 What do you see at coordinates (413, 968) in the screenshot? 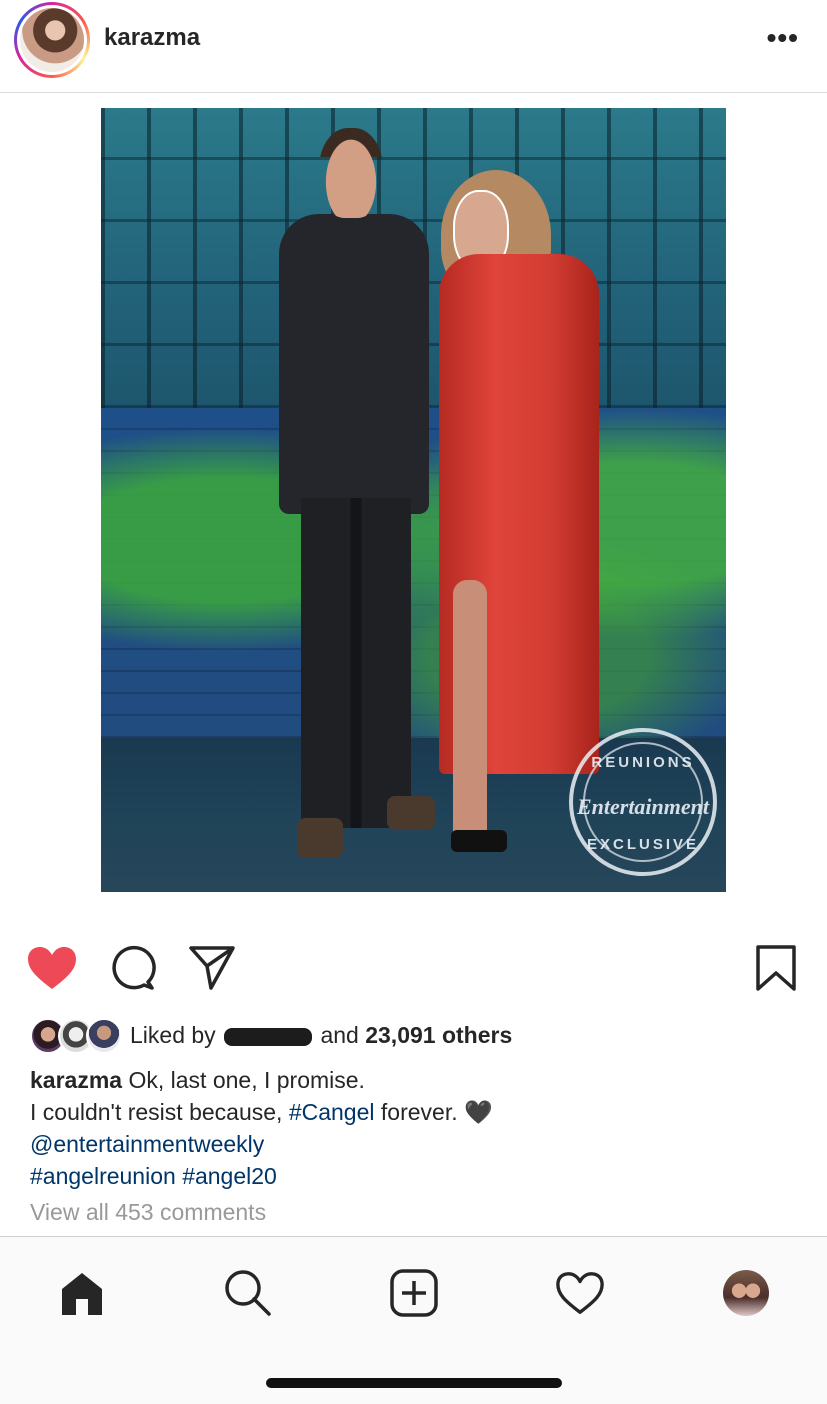
I see `post-actions` at bounding box center [413, 968].